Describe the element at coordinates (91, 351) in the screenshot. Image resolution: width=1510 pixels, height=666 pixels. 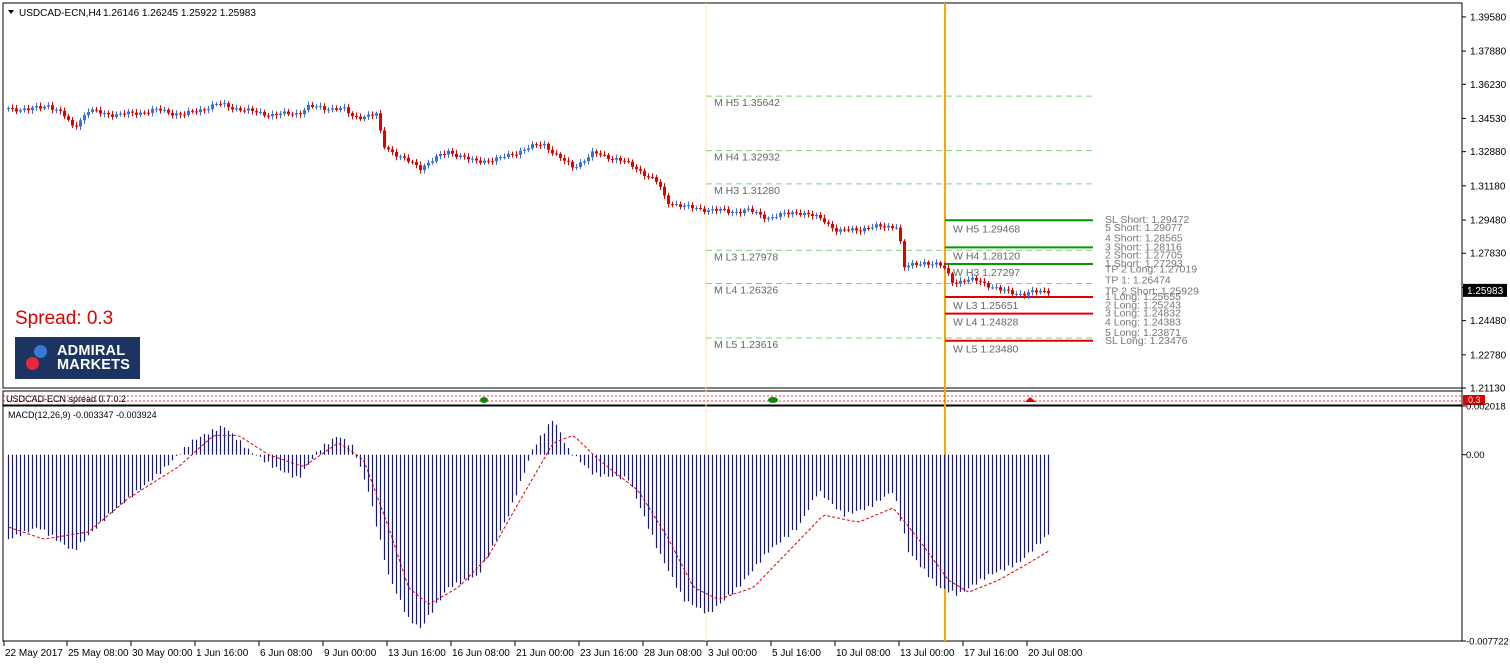
I see `logo-line-1: ADMIRAL` at that location.